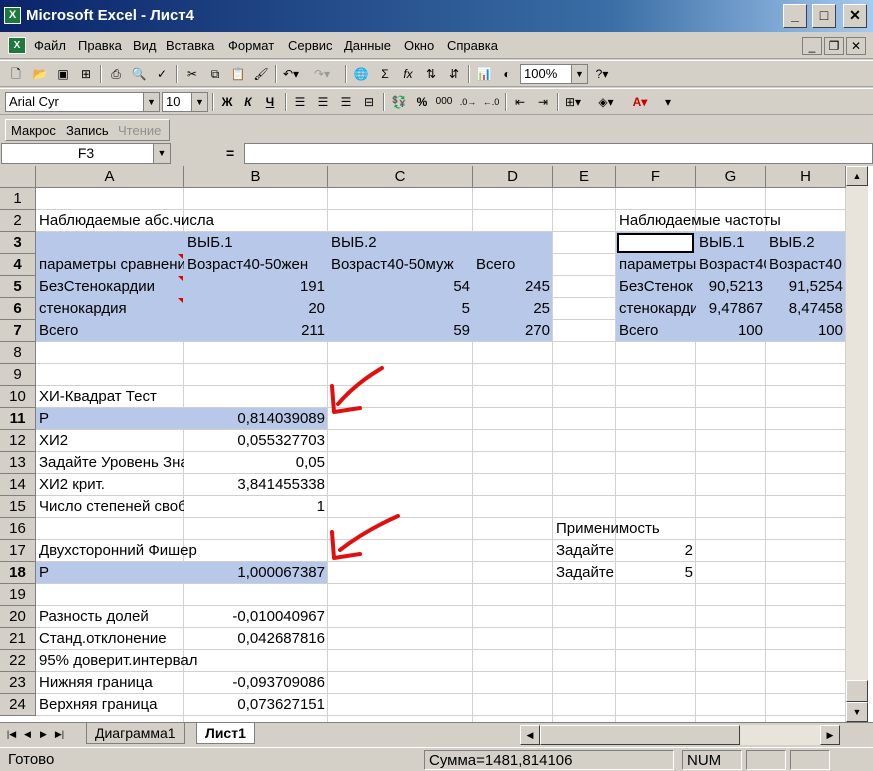  What do you see at coordinates (185, 102) in the screenshot?
I see `font-size-select: 10 ▼` at bounding box center [185, 102].